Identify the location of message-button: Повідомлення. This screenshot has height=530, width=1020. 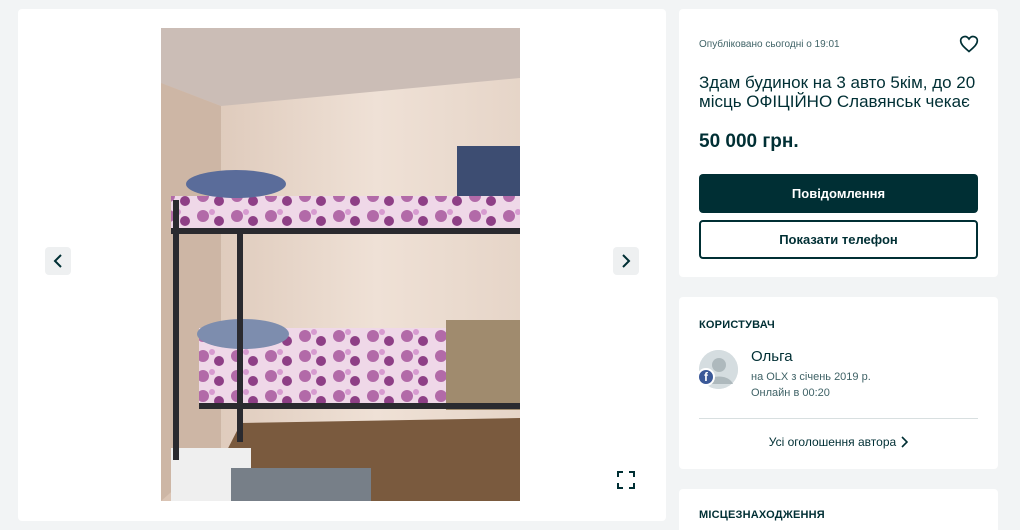
(838, 193).